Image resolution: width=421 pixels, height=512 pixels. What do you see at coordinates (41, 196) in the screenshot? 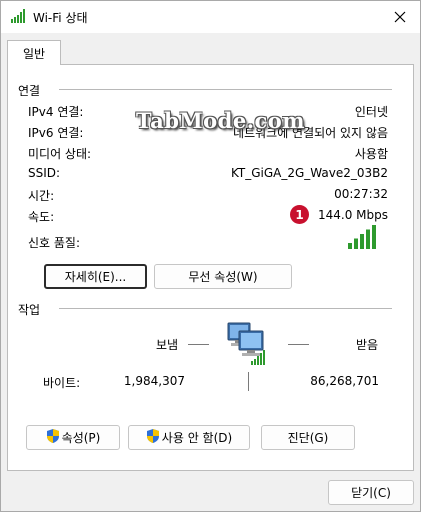
I see `duration-label: 시간:` at bounding box center [41, 196].